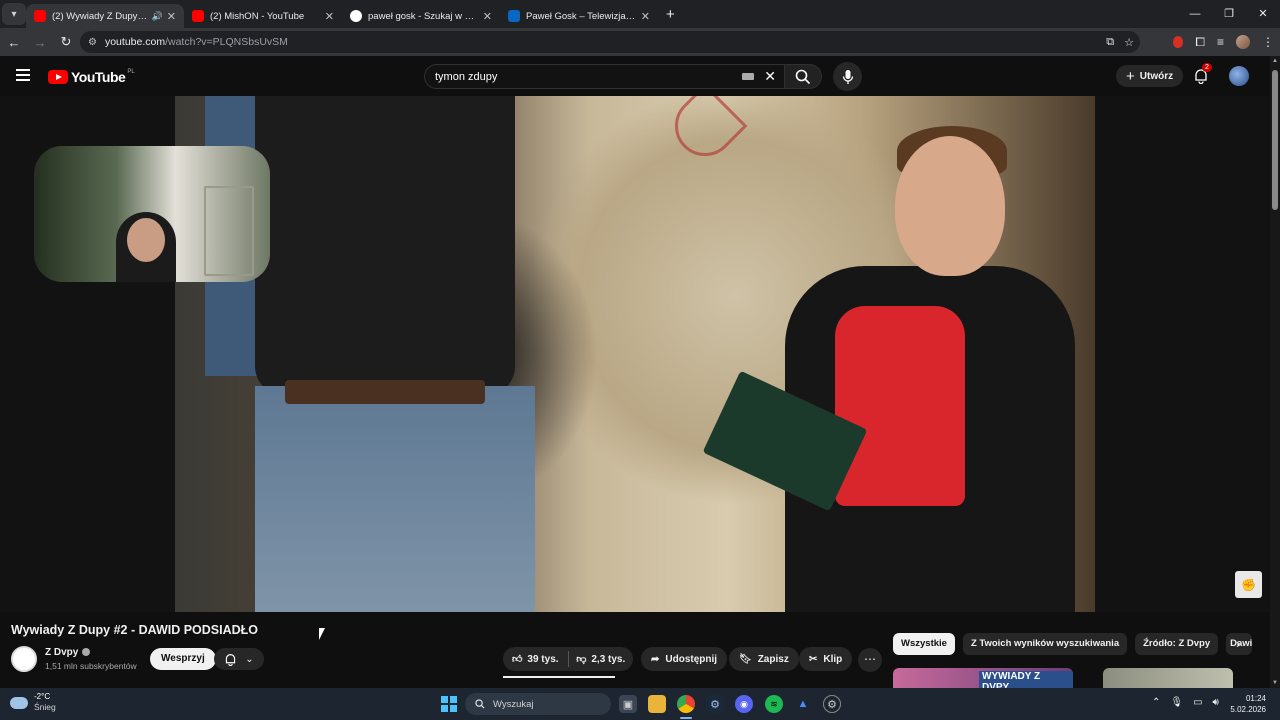 The width and height of the screenshot is (1280, 720). Describe the element at coordinates (1216, 702) in the screenshot. I see `volume-icon: 🔊︎` at that location.